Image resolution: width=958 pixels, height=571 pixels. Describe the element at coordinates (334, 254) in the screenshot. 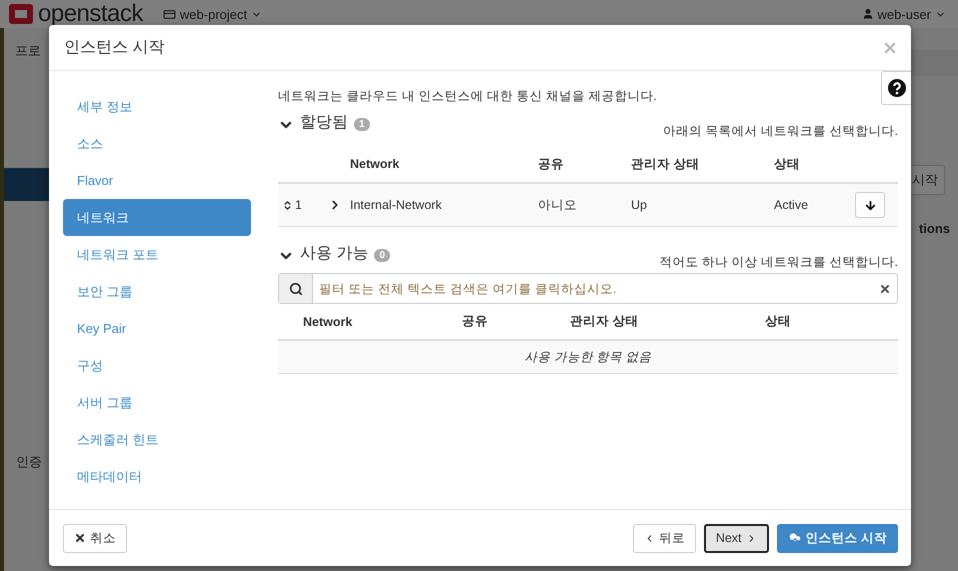

I see `section-title: 사용 가능` at that location.